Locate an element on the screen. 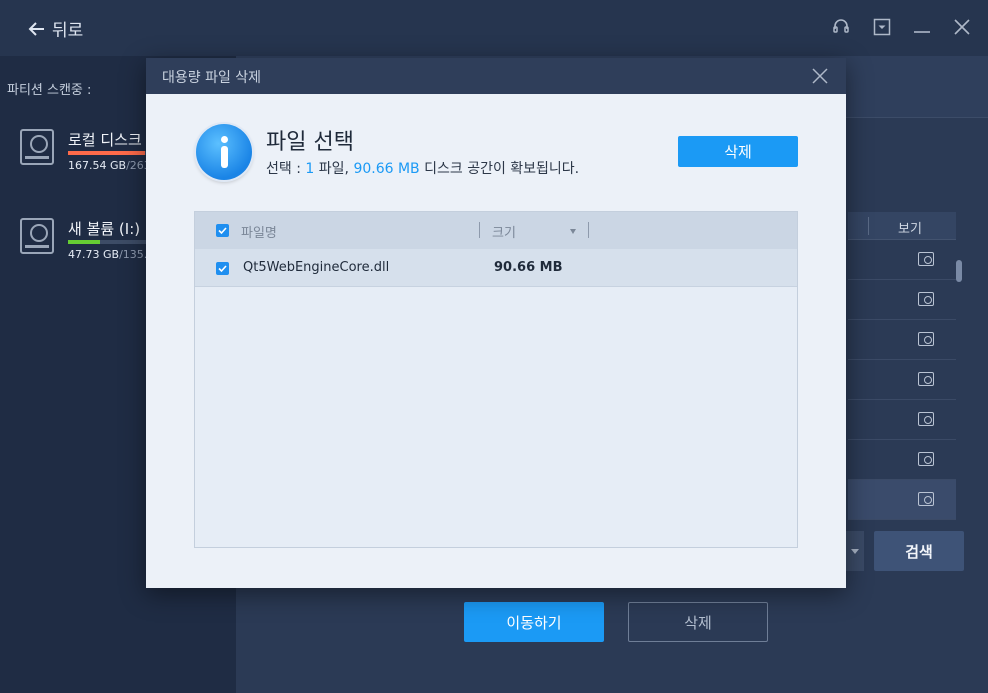 This screenshot has height=693, width=988. filter-dropdown is located at coordinates (855, 551).